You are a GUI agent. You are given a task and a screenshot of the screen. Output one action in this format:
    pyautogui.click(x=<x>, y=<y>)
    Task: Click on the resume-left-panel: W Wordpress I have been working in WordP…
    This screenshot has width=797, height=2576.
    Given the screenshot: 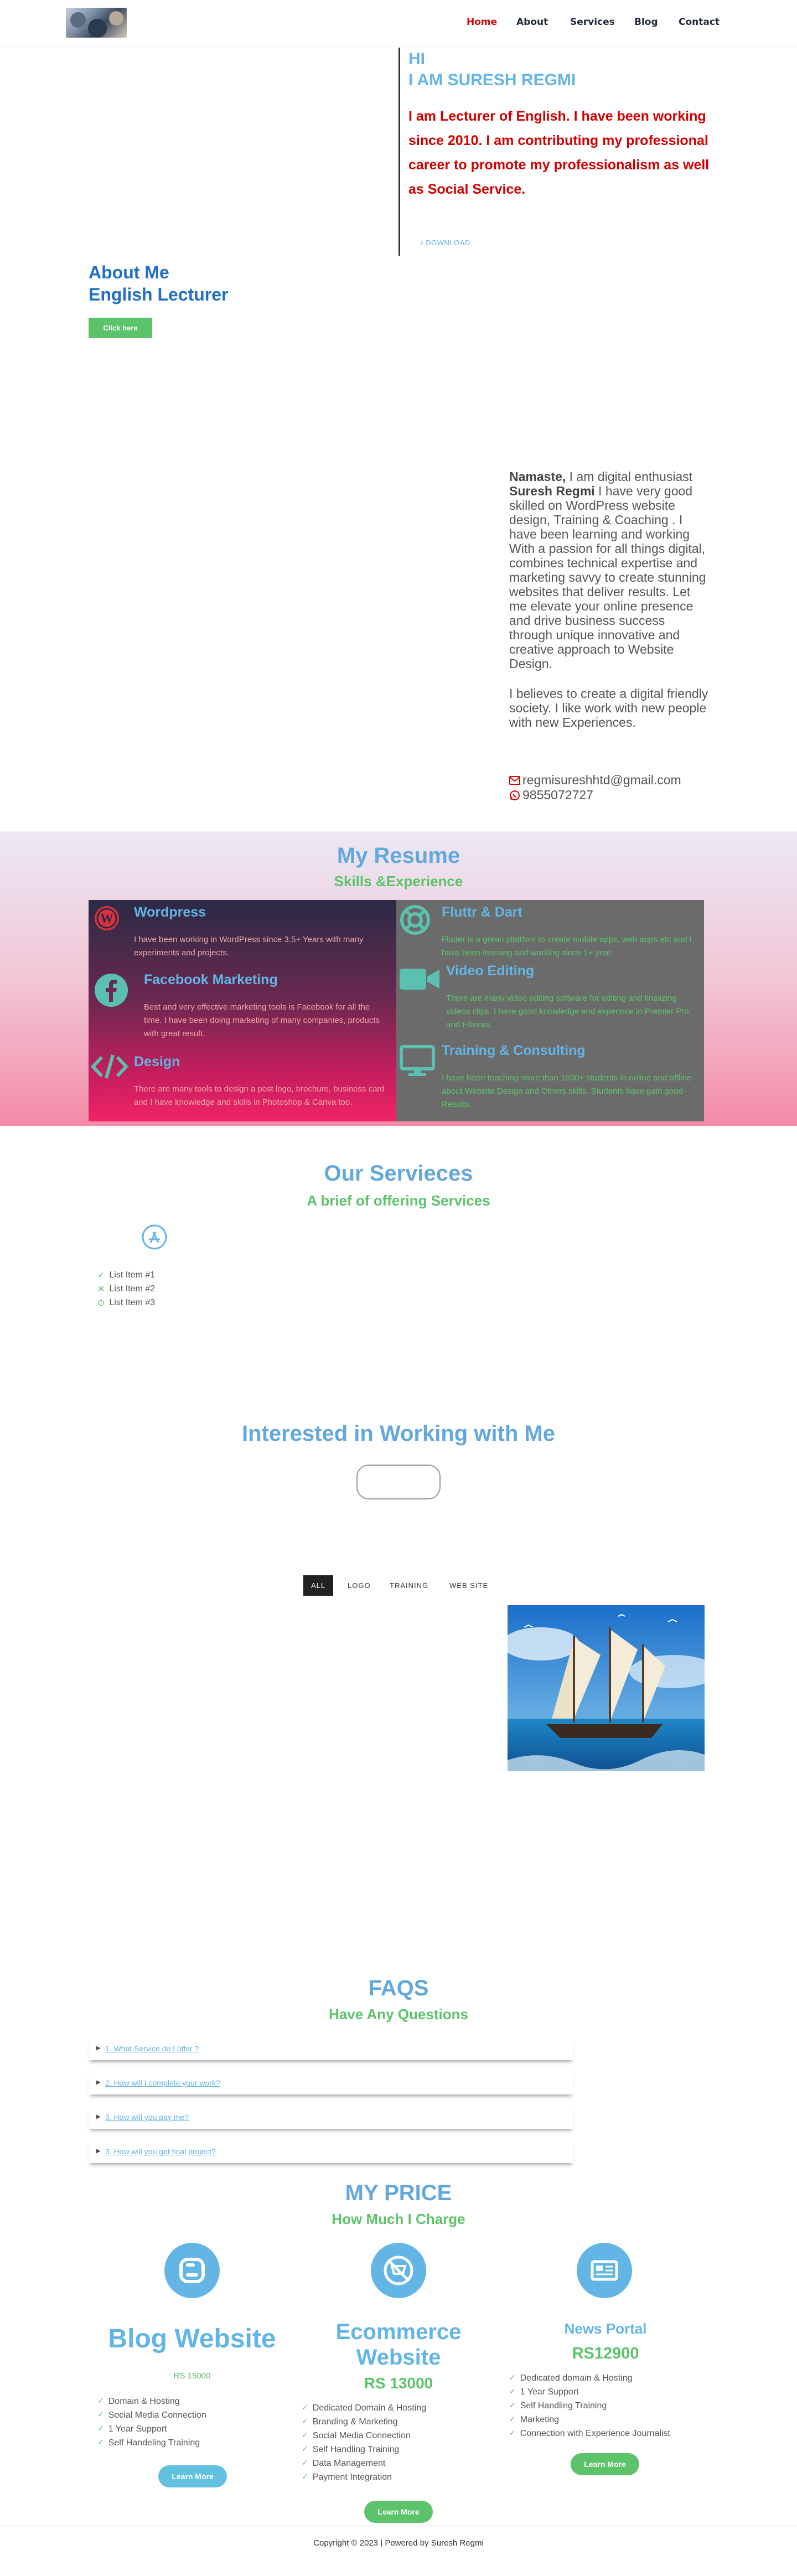 What is the action you would take?
    pyautogui.click(x=243, y=1010)
    